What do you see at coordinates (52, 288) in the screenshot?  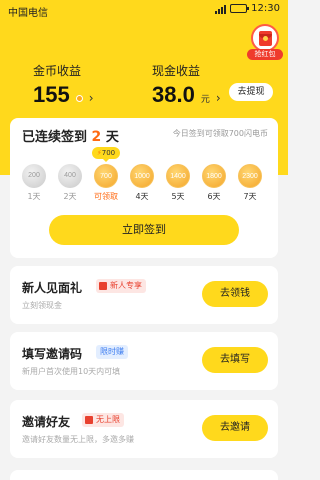 I see `task-title: 新人见面礼` at bounding box center [52, 288].